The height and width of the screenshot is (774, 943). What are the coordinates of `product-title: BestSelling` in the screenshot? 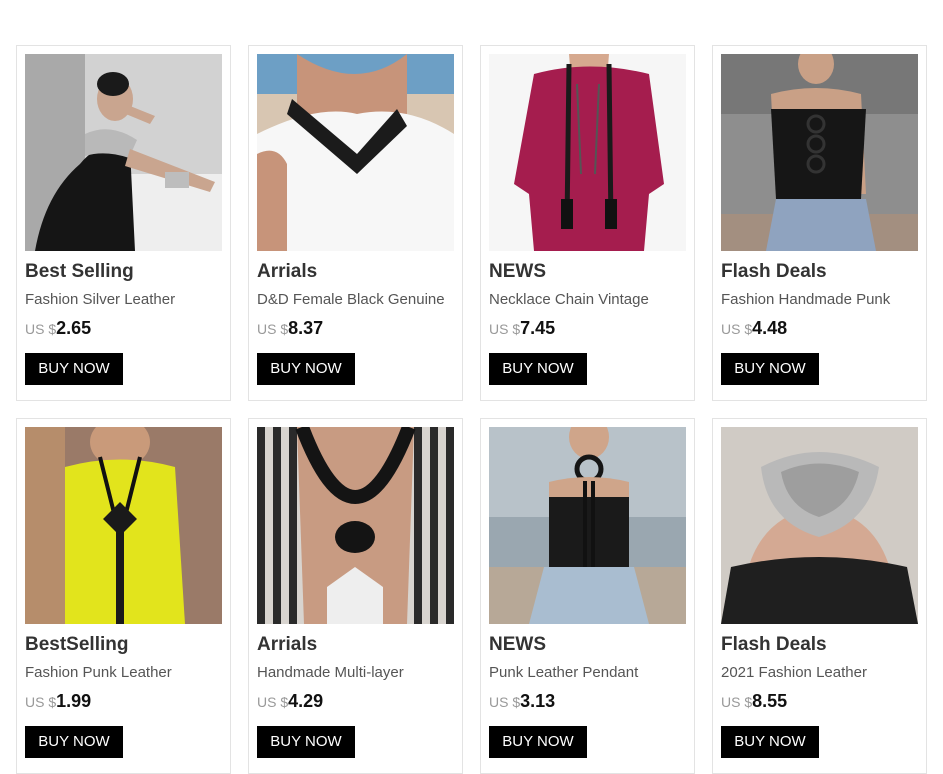 It's located at (76, 645).